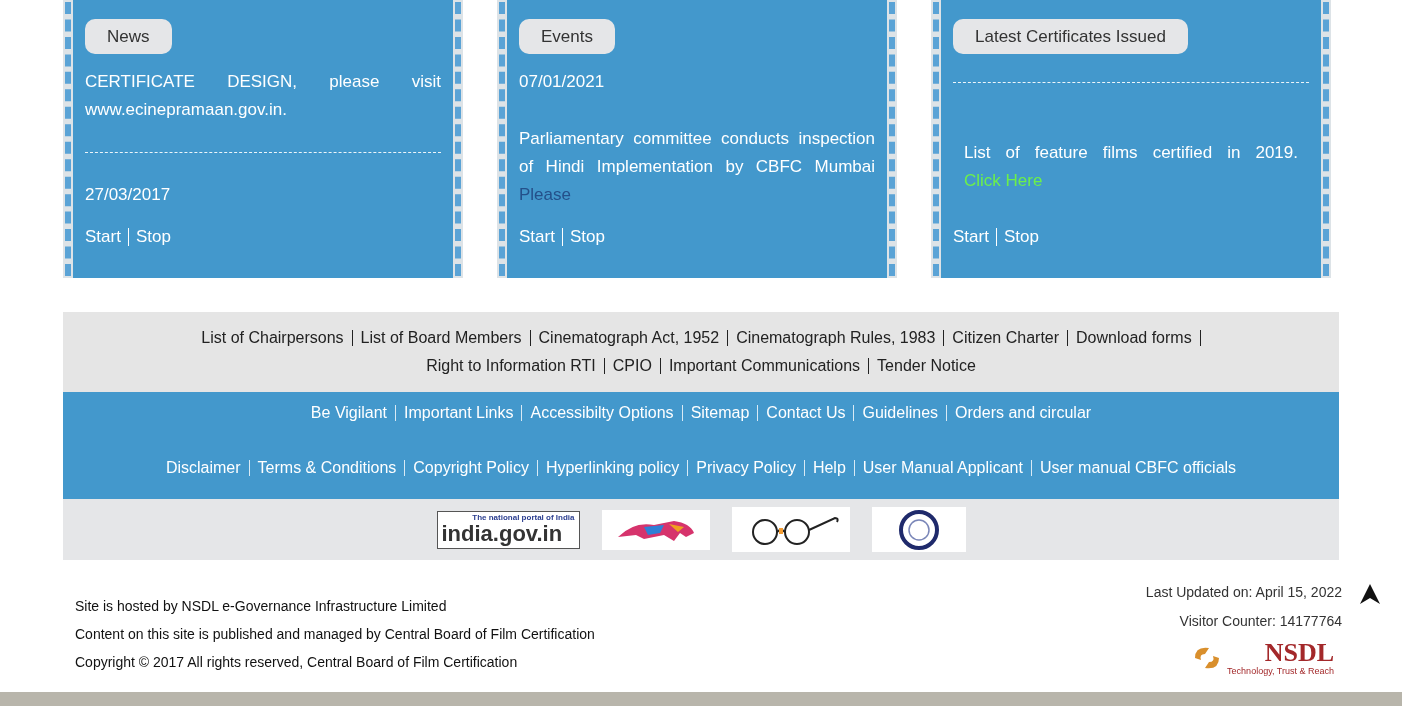 This screenshot has height=706, width=1402. I want to click on footer-link: User Manual Applicant, so click(942, 468).